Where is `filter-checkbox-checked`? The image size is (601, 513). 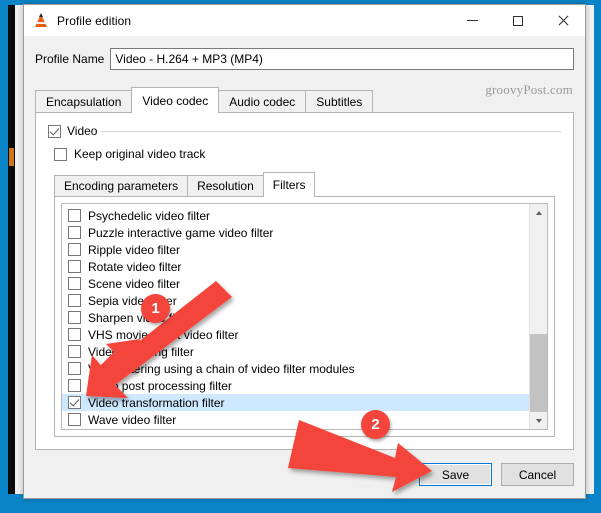
filter-checkbox-checked is located at coordinates (74, 402).